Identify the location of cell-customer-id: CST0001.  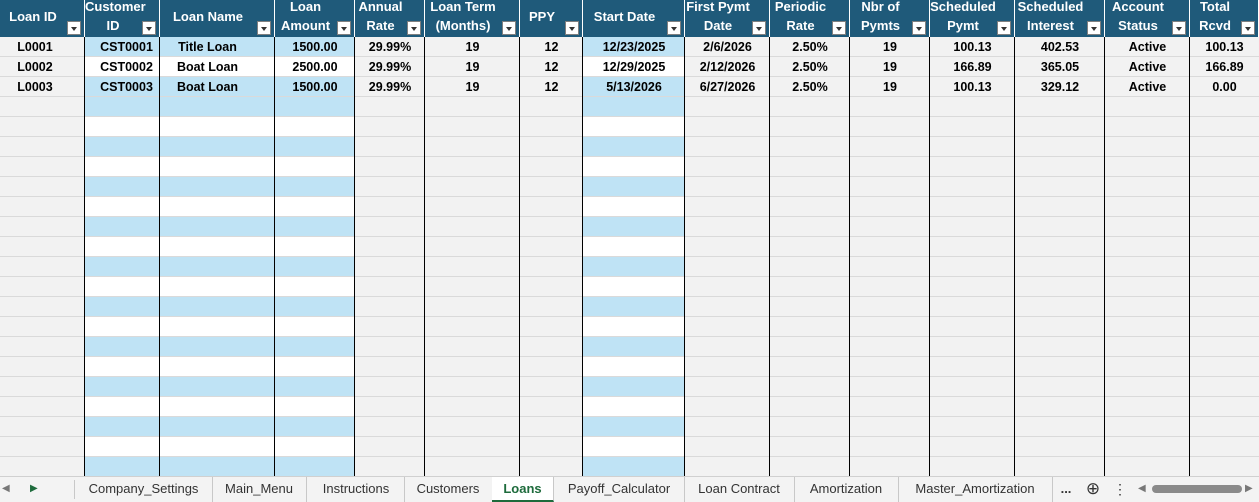
(126, 47).